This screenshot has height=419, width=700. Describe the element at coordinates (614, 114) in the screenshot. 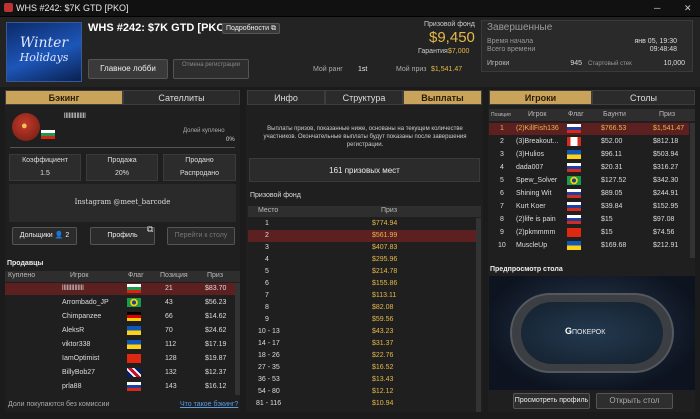

I see `column-header: Баунти` at that location.